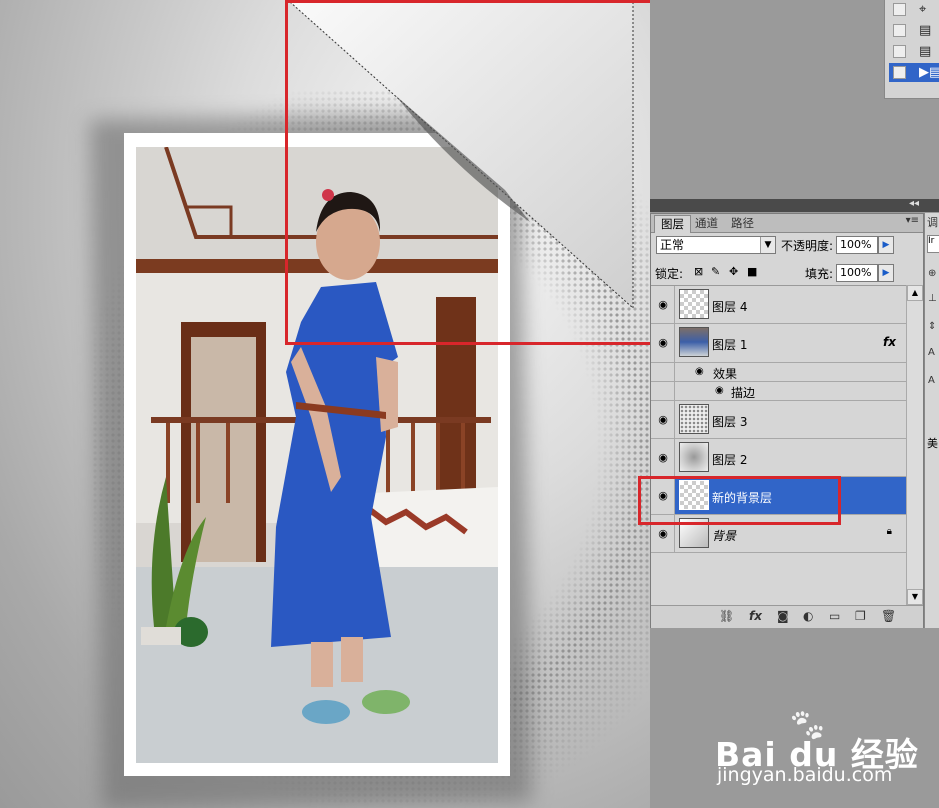  I want to click on tab-adjustments: 调, so click(932, 222).